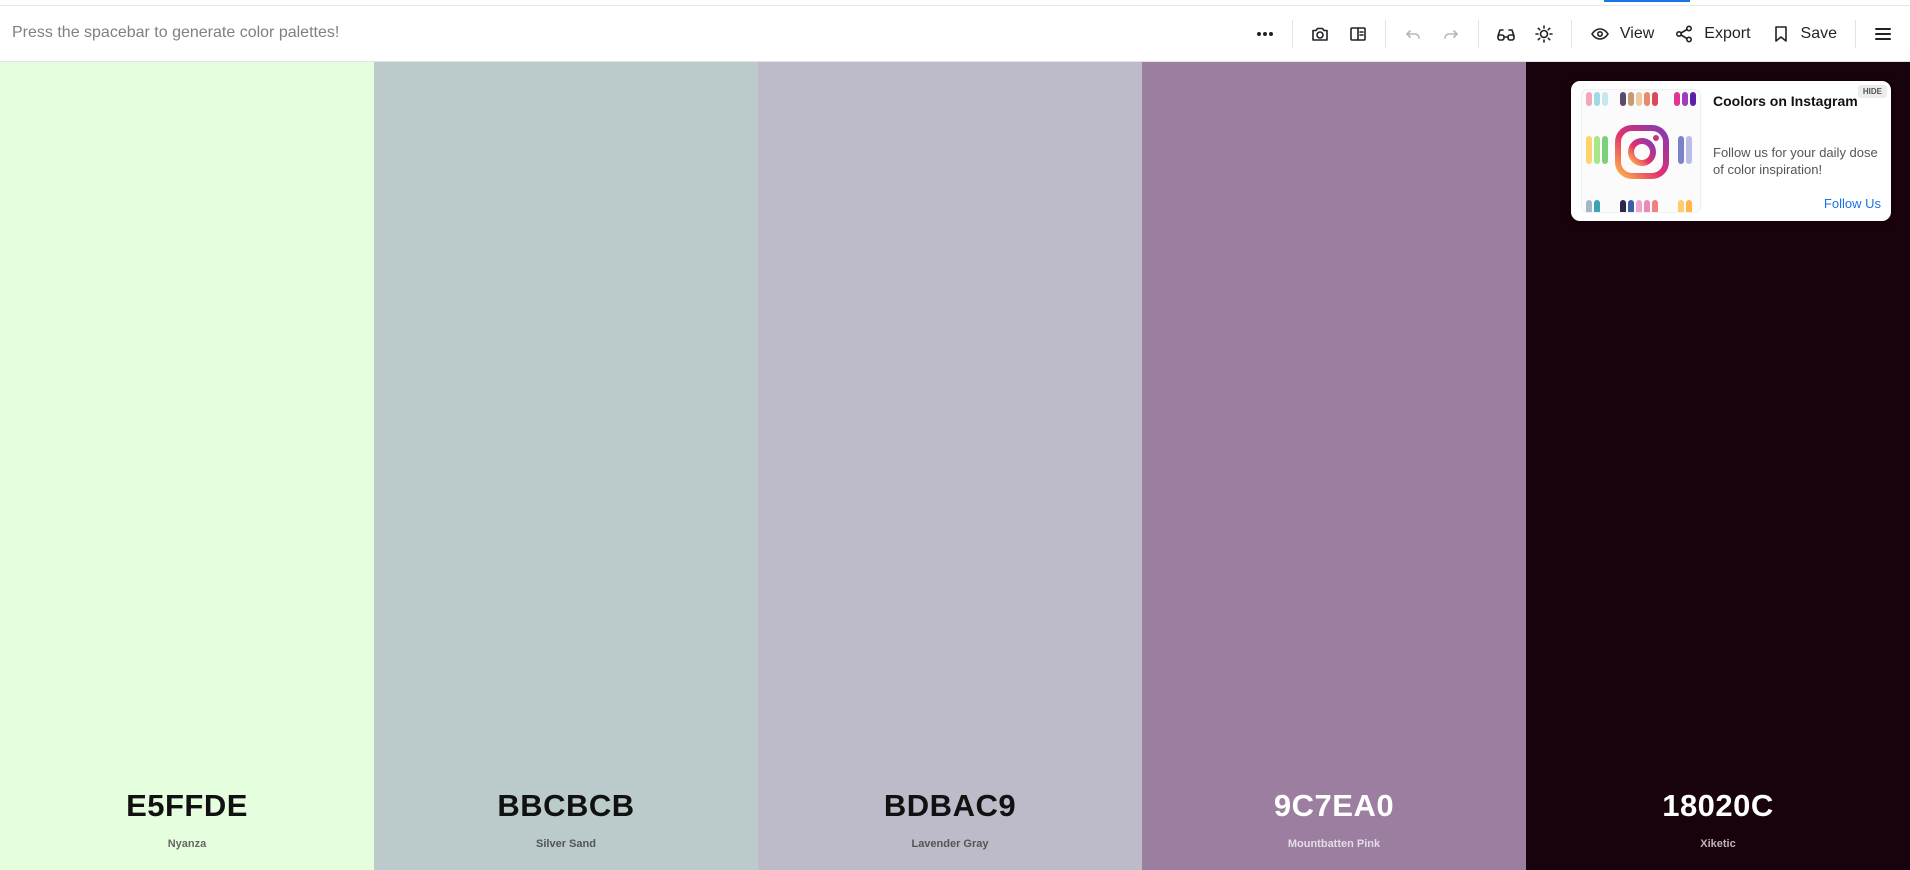 The image size is (1910, 870). I want to click on color-hex: BDBAC9, so click(950, 806).